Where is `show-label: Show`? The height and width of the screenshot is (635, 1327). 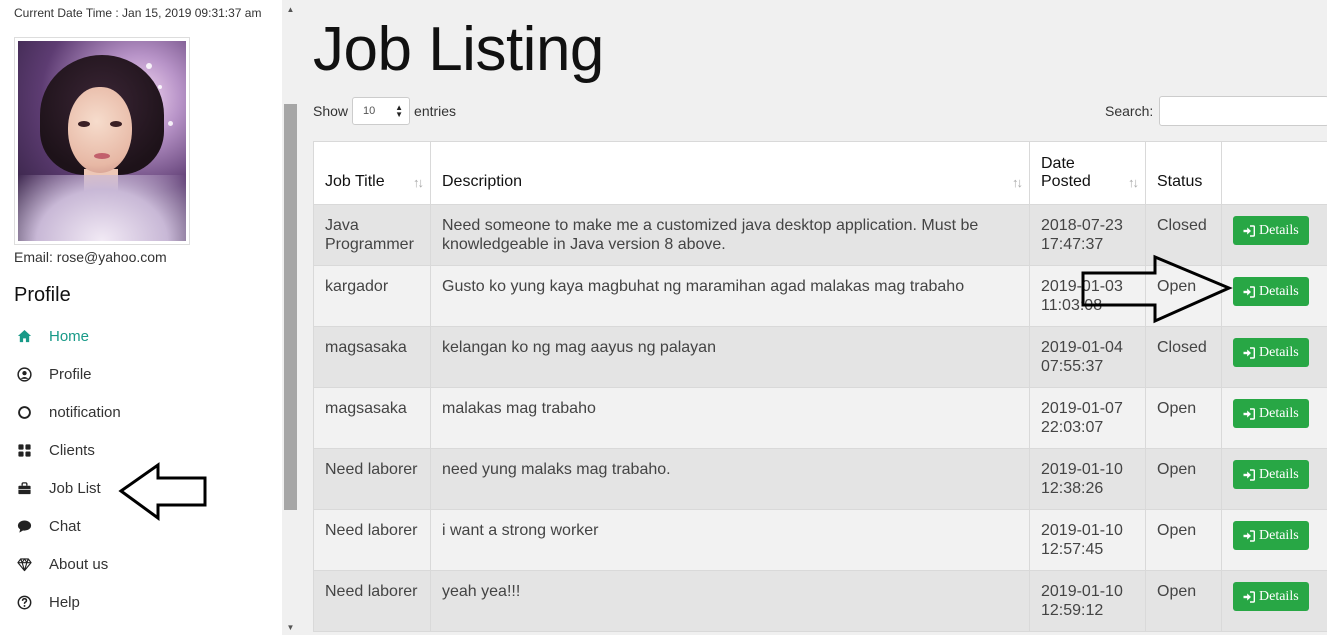
show-label: Show is located at coordinates (331, 111).